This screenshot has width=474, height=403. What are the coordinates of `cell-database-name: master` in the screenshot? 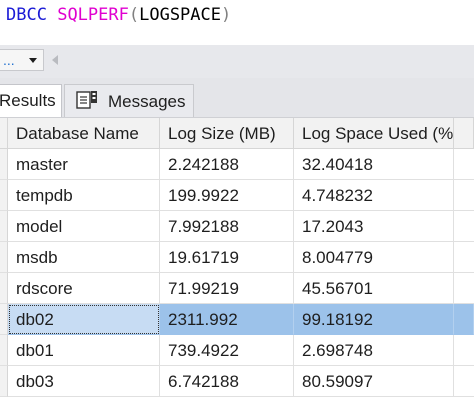 It's located at (84, 164).